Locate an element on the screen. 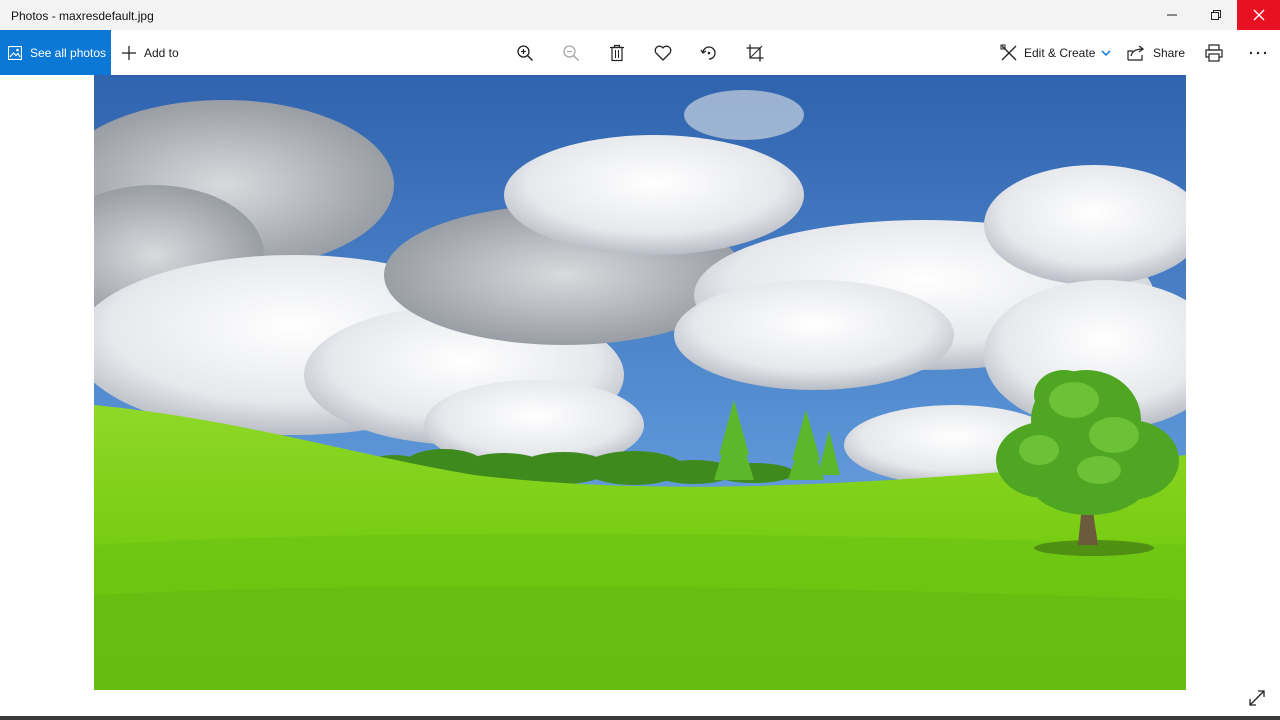  share-icon is located at coordinates (1136, 53).